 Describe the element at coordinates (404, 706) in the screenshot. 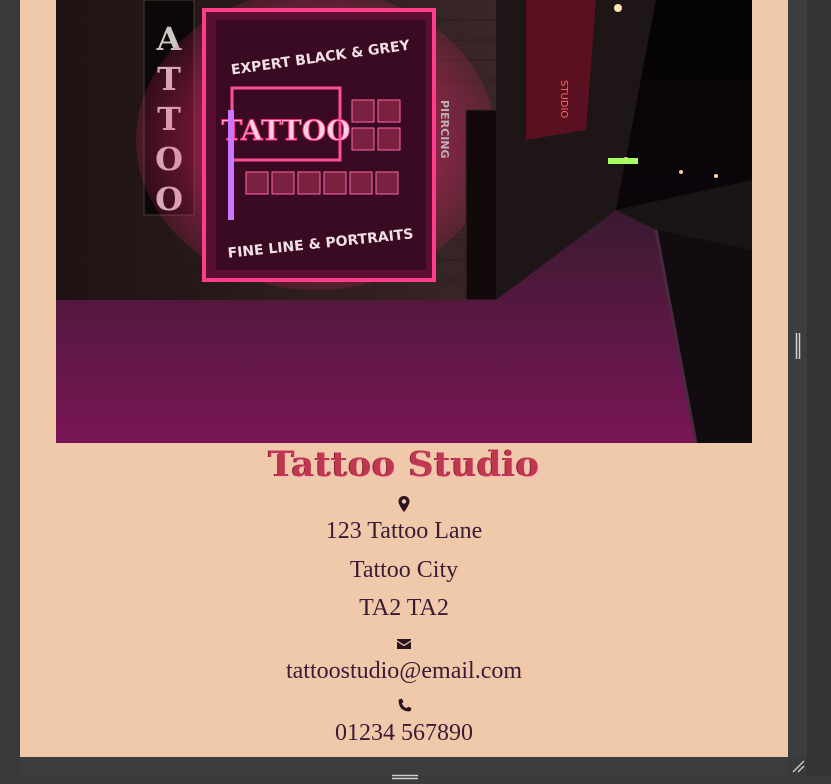

I see `phone-icon` at that location.